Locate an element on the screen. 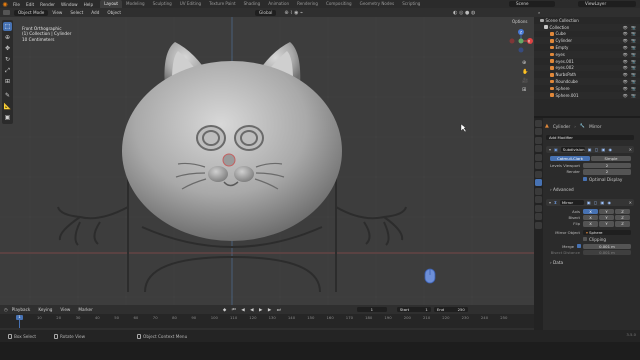 Image resolution: width=640 pixels, height=360 pixels. outliner-item: Sphere.001 👁 📷 is located at coordinates (587, 95).